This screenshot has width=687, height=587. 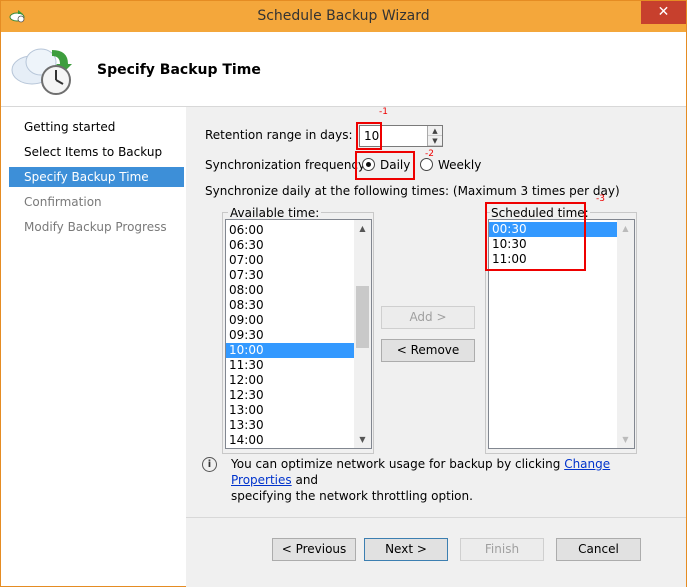 I want to click on available-time-item: 06:30, so click(x=290, y=245).